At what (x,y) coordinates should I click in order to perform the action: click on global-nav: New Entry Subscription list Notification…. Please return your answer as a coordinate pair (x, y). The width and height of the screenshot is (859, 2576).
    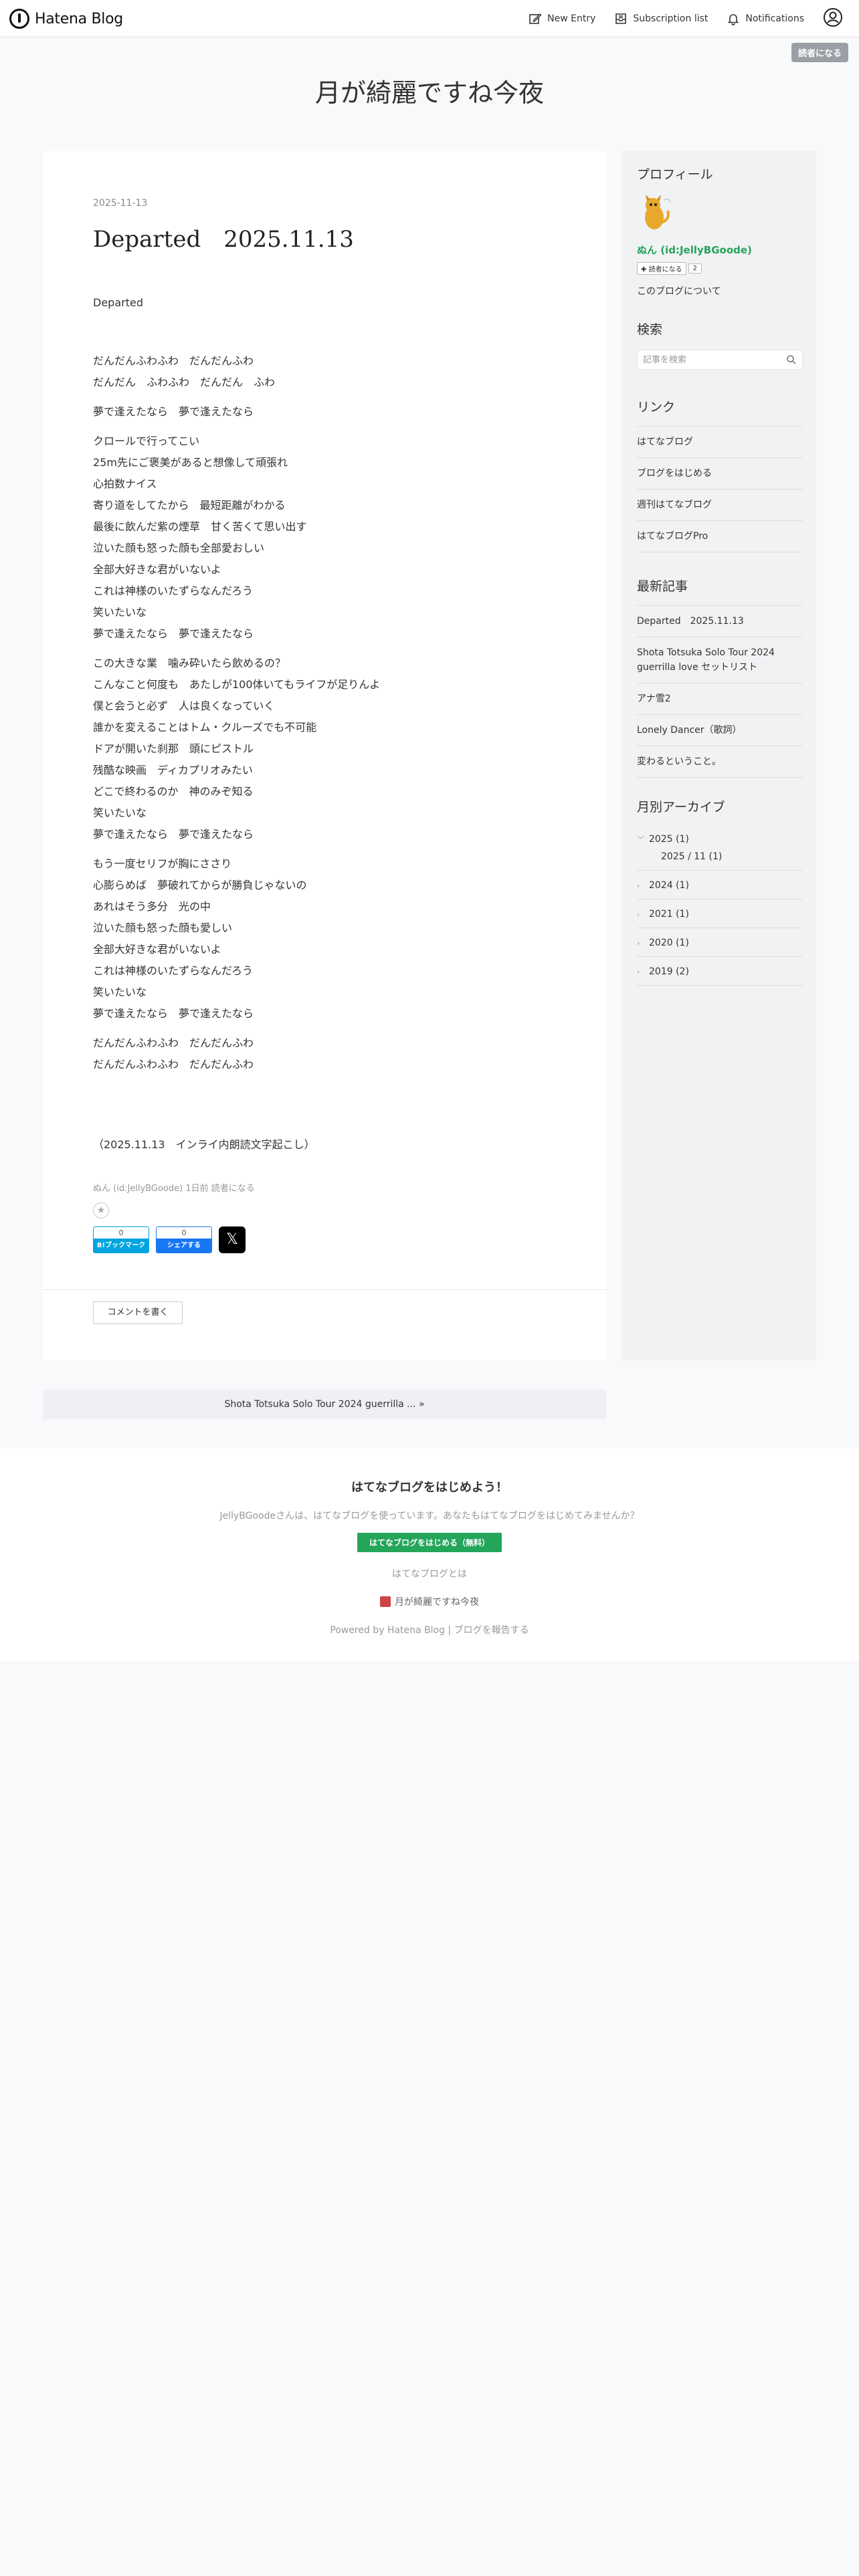
    Looking at the image, I should click on (694, 18).